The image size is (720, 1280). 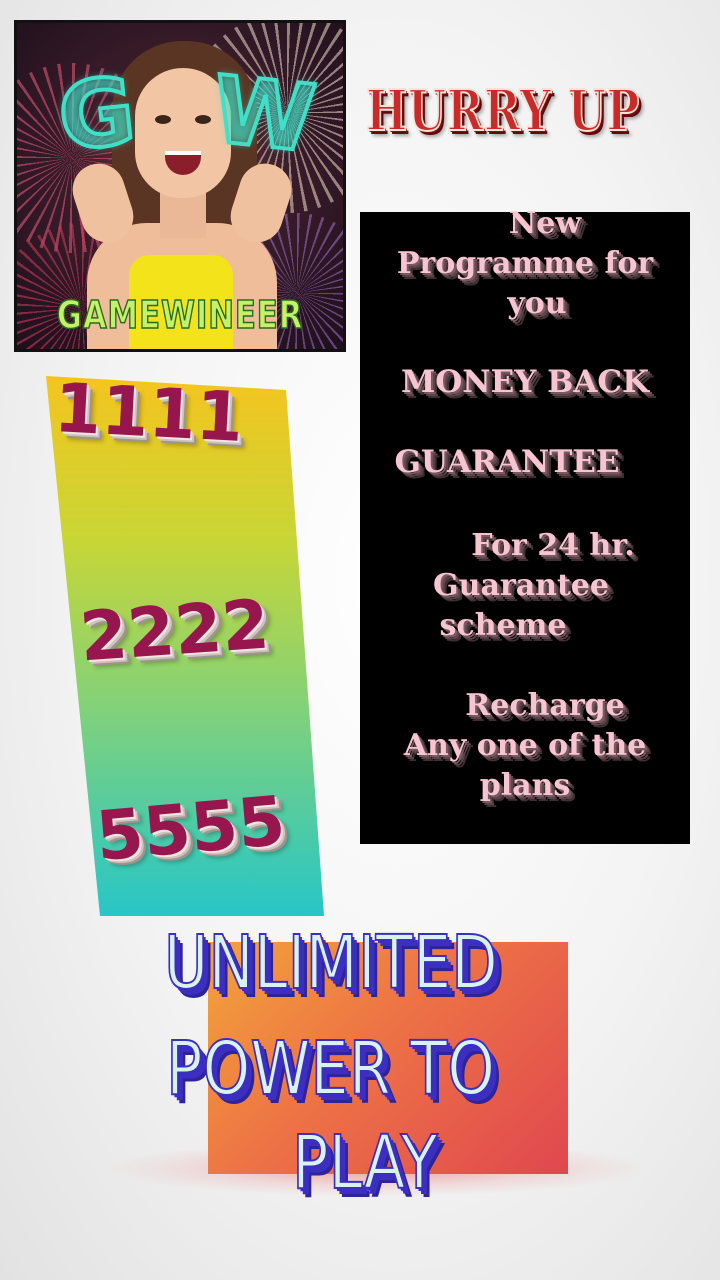 What do you see at coordinates (180, 186) in the screenshot?
I see `gamewineer-logo: G W GAMEWINEER` at bounding box center [180, 186].